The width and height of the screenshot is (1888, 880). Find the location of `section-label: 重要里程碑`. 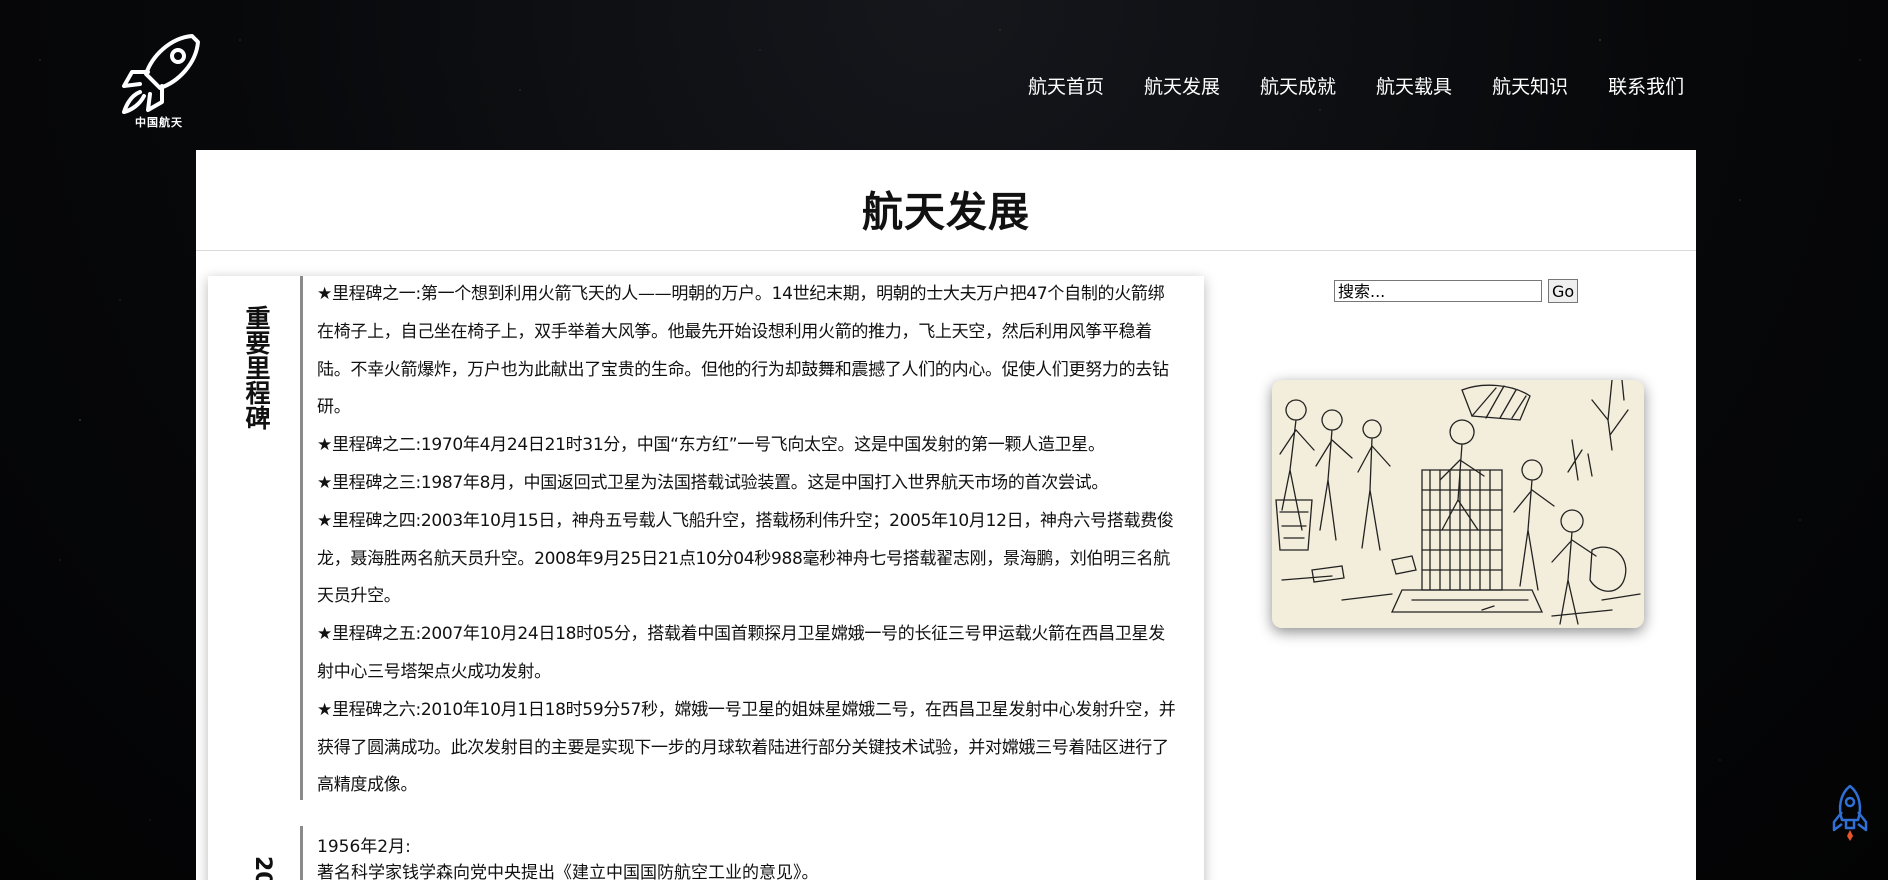

section-label: 重要里程碑 is located at coordinates (258, 368).